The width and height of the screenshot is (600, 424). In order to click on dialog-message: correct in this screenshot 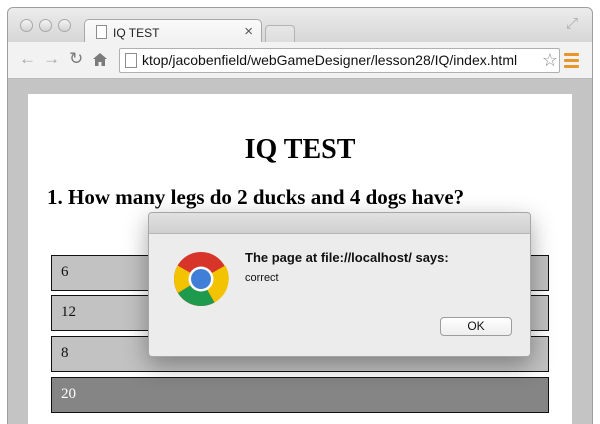, I will do `click(262, 278)`.